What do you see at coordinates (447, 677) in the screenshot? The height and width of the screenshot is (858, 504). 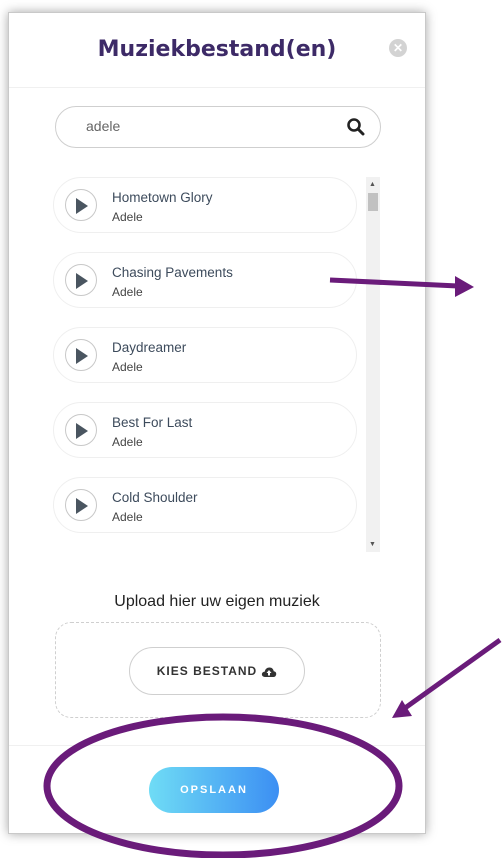 I see `annotation-arrow-save` at bounding box center [447, 677].